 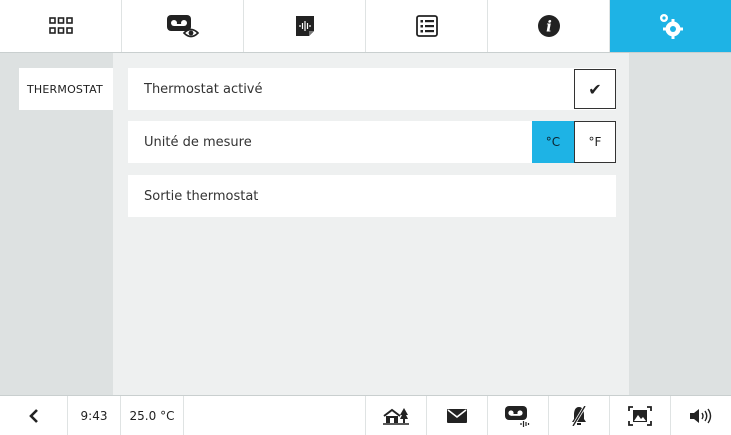 I want to click on bell-muted-icon, so click(x=579, y=415).